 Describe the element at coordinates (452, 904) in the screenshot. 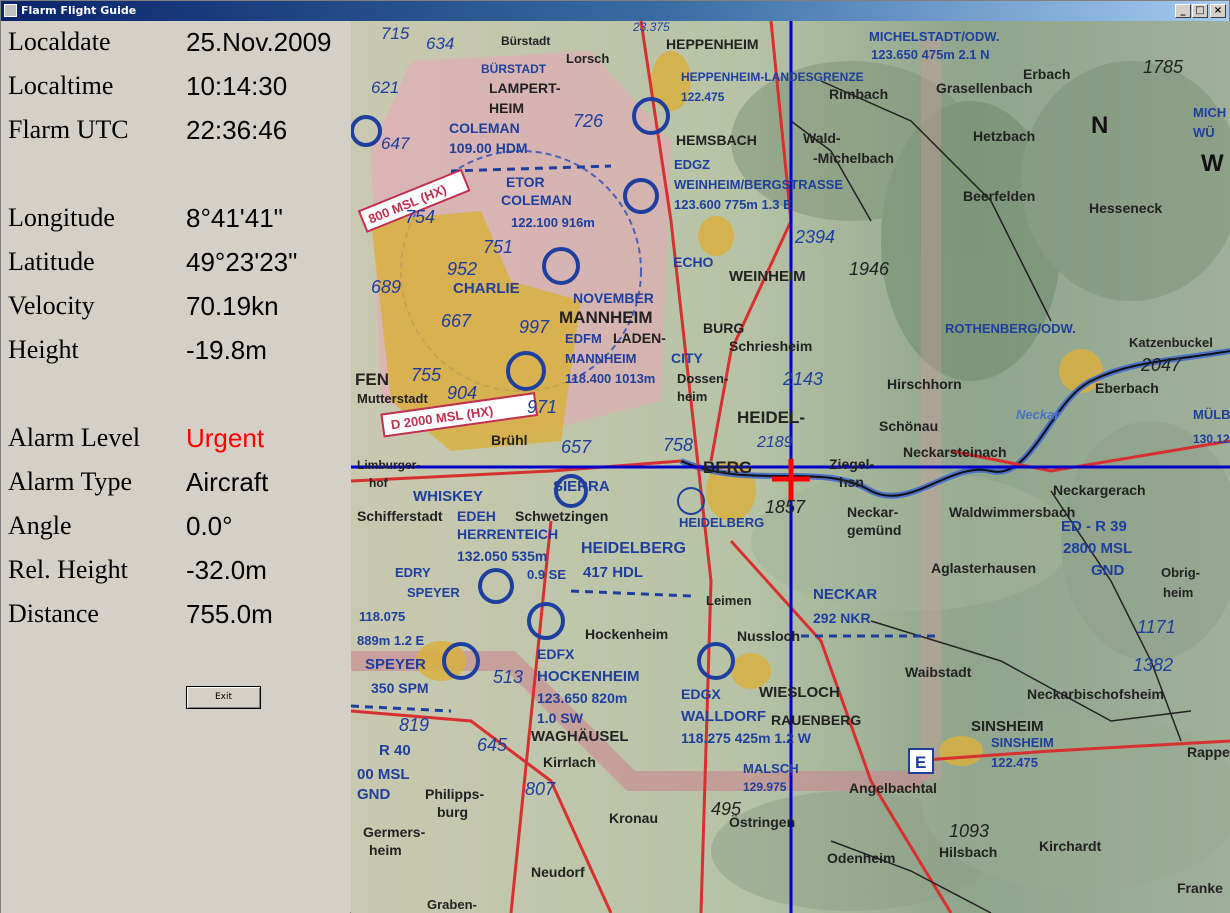

I see `map-label: Graben-` at that location.